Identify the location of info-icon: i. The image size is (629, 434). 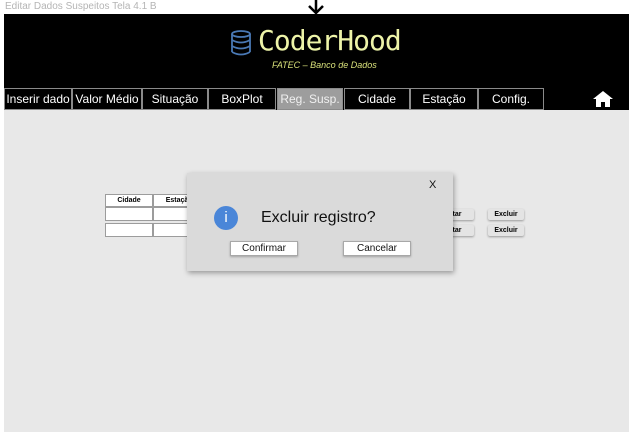
(226, 218).